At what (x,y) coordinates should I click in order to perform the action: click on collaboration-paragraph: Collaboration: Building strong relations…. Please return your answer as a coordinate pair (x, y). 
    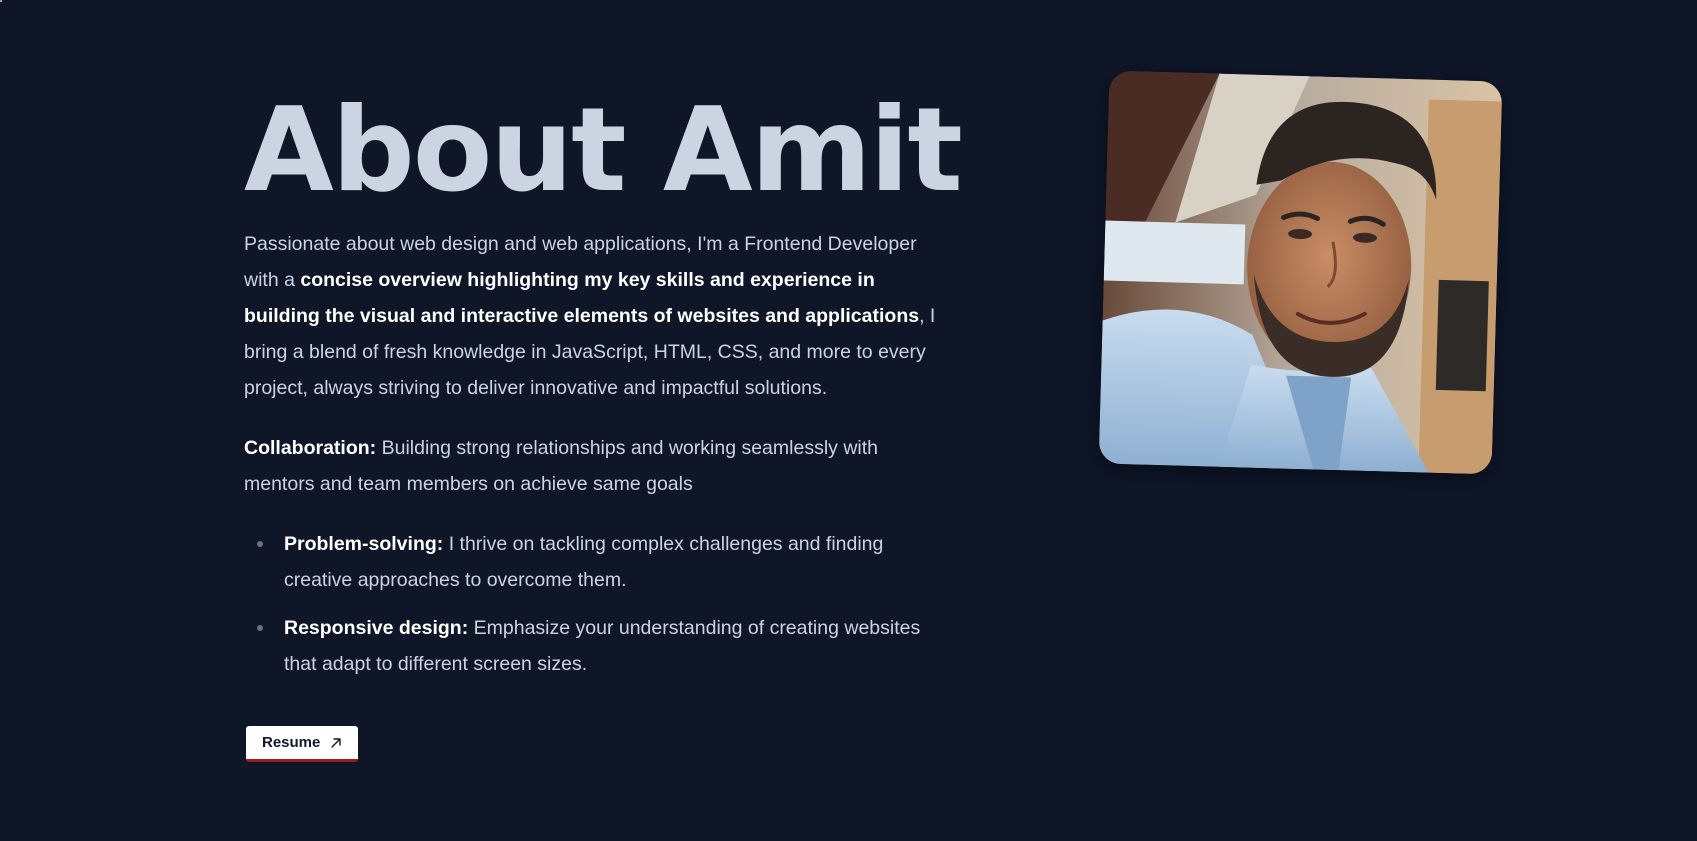
    Looking at the image, I should click on (594, 466).